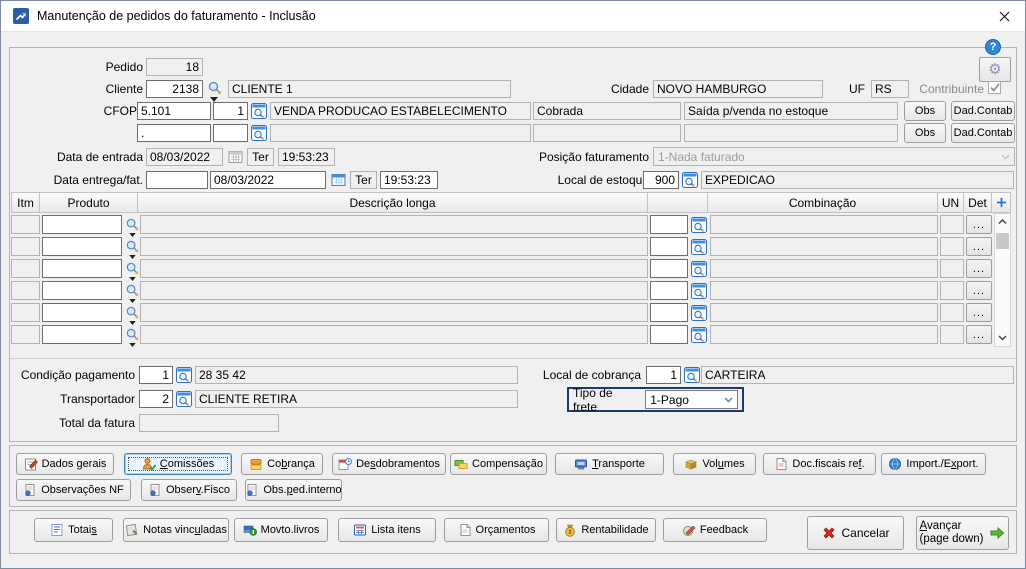 Image resolution: width=1026 pixels, height=569 pixels. I want to click on tab-cobranca: Cobrança, so click(282, 464).